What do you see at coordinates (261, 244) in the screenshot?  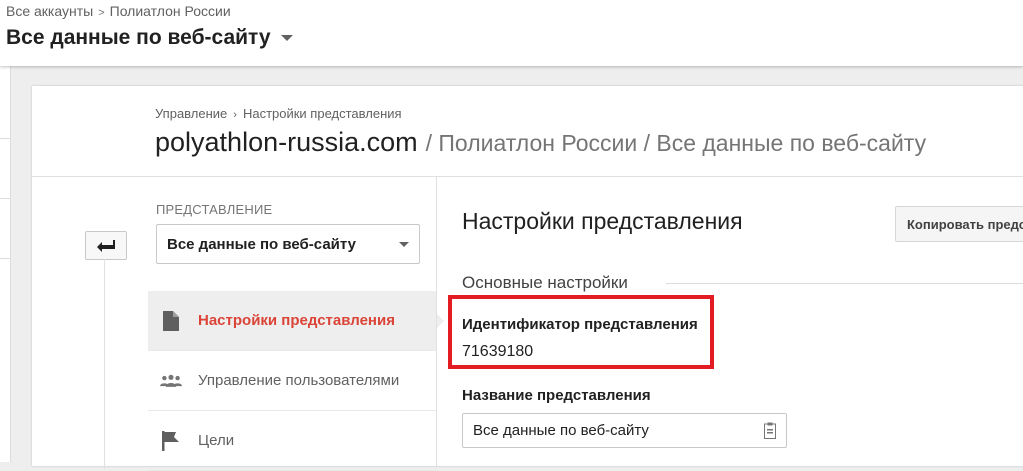 I see `view-dropdown-value: Все данные по веб-сайту` at bounding box center [261, 244].